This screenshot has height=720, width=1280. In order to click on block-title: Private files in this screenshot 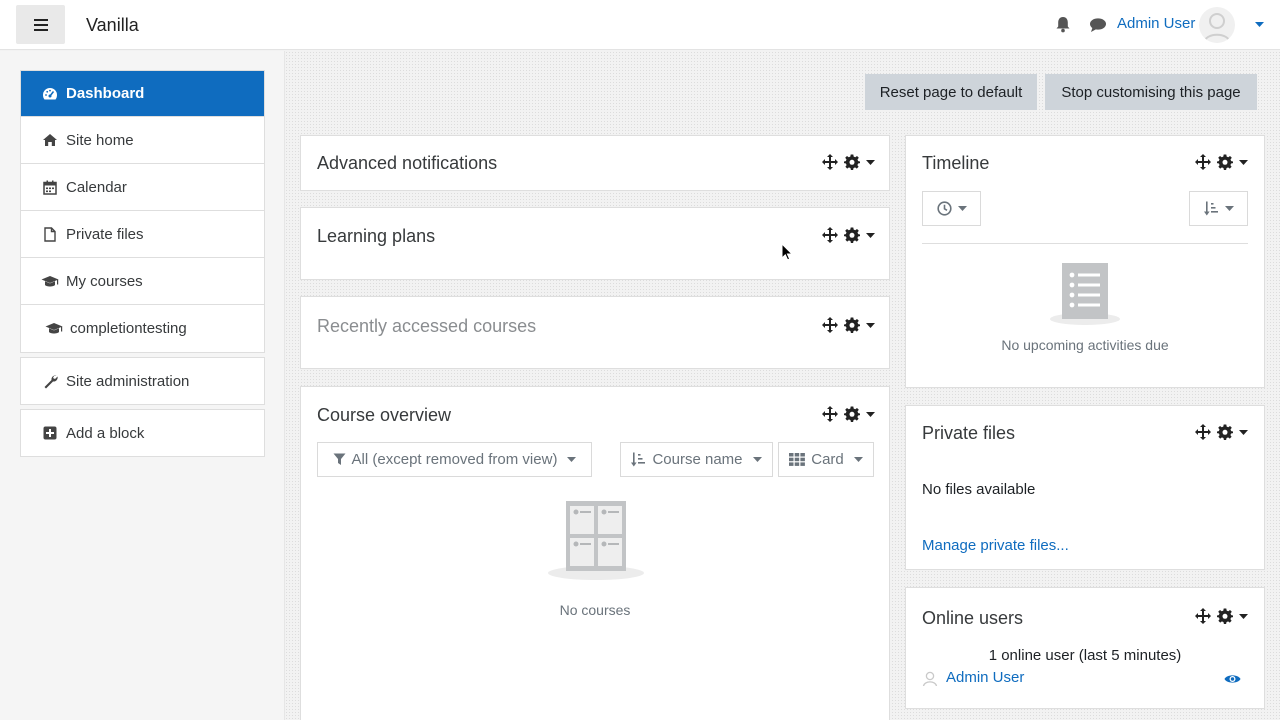, I will do `click(969, 433)`.